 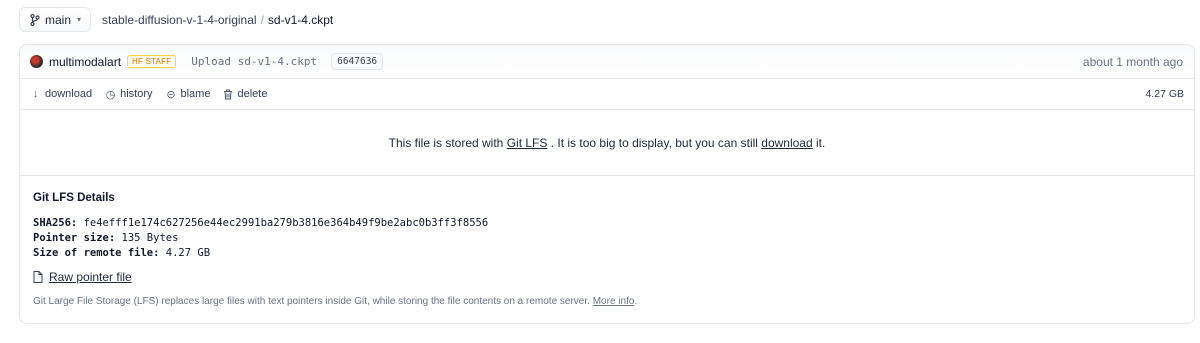 I want to click on pointer-size-value: 135 Bytes, so click(x=150, y=238).